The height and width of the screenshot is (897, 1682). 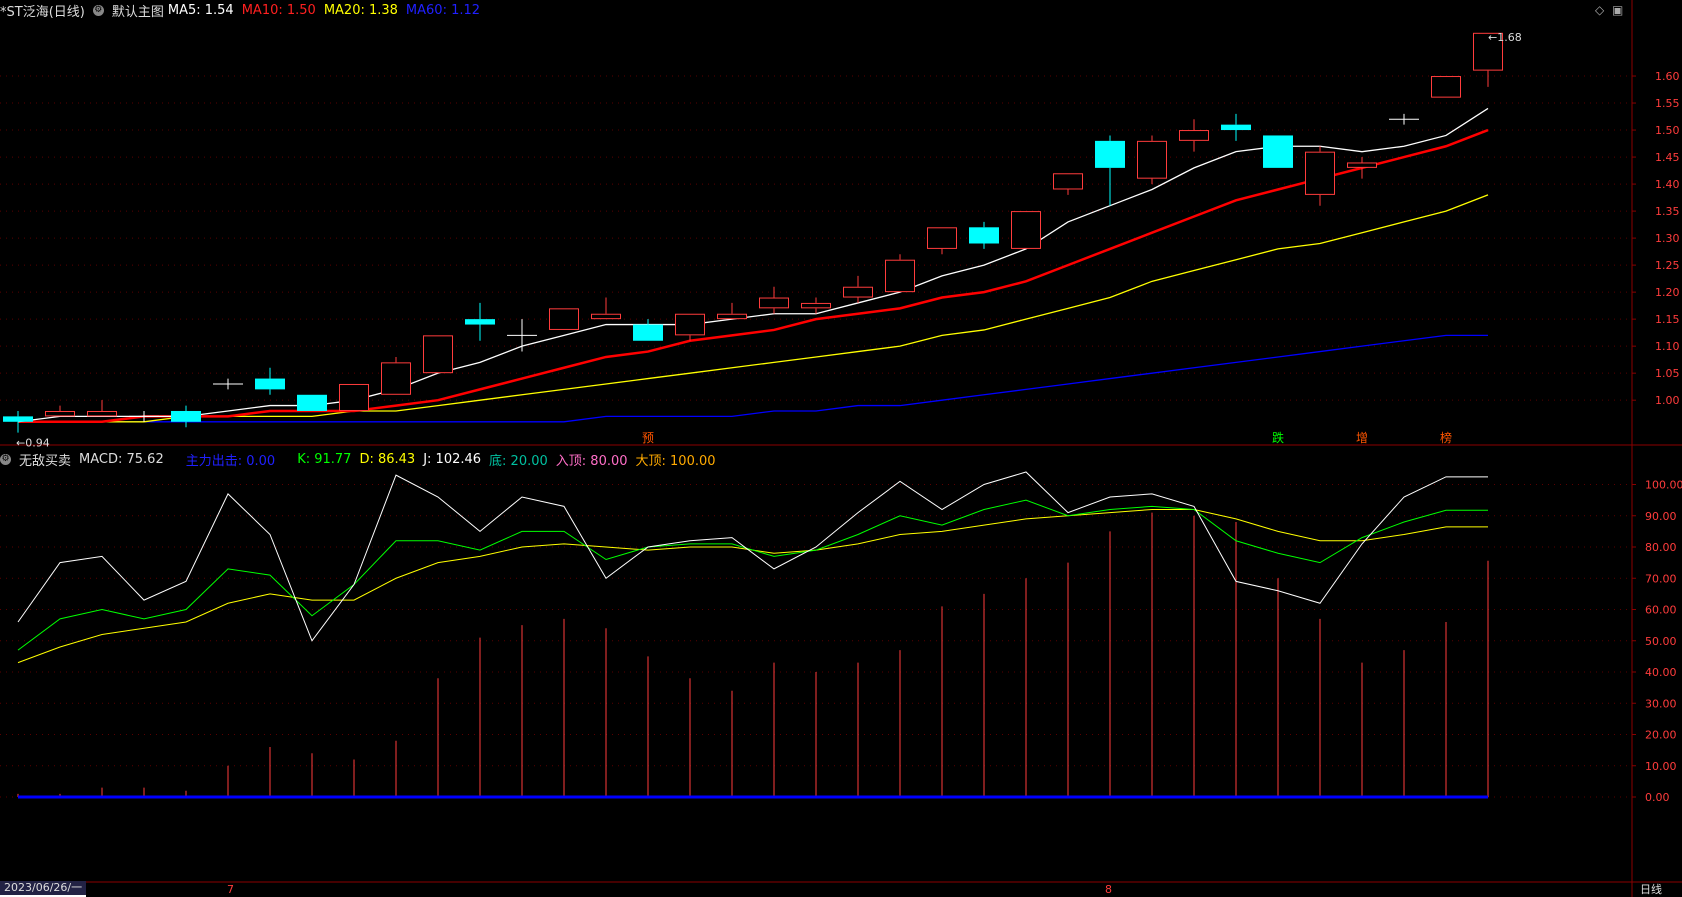 I want to click on signal-label: 增, so click(x=1362, y=438).